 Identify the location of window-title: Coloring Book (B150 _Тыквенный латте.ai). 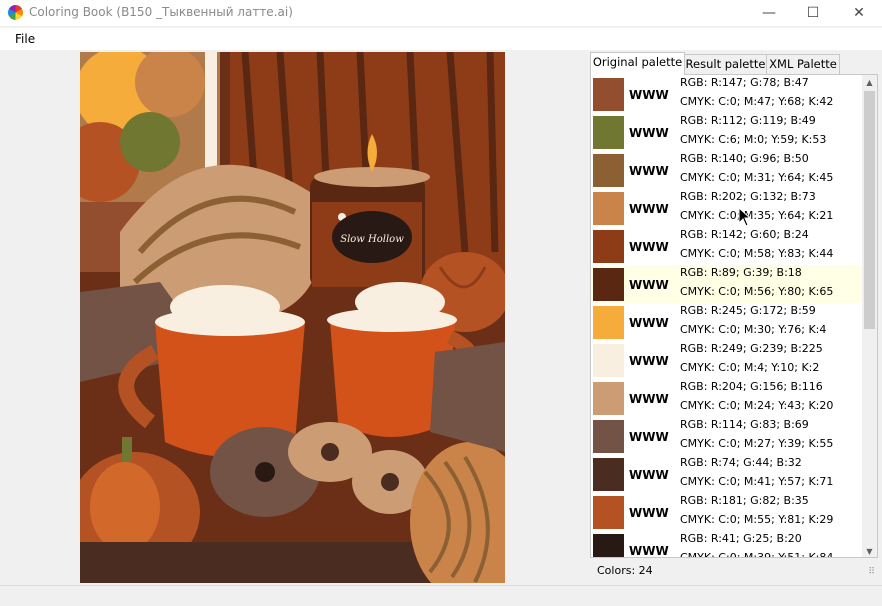
(161, 12).